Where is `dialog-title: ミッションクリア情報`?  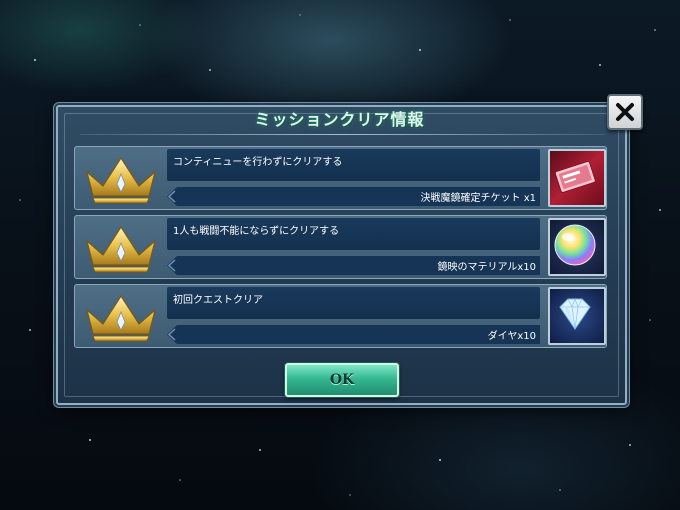
dialog-title: ミッションクリア情報 is located at coordinates (339, 119).